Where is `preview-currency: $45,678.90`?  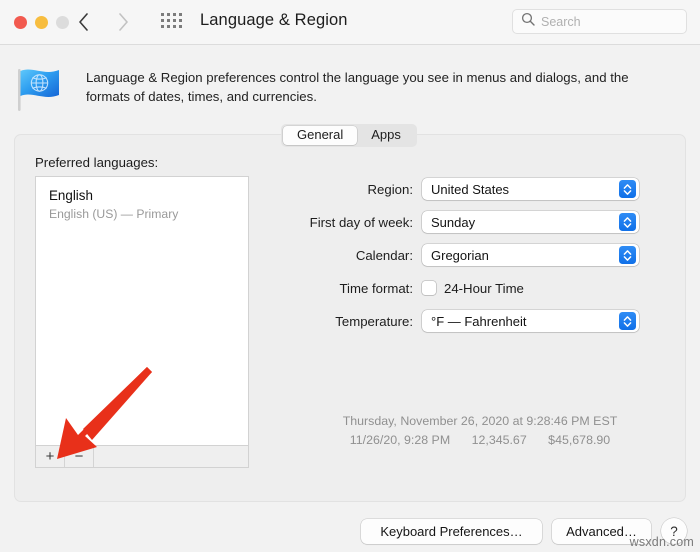
preview-currency: $45,678.90 is located at coordinates (579, 439).